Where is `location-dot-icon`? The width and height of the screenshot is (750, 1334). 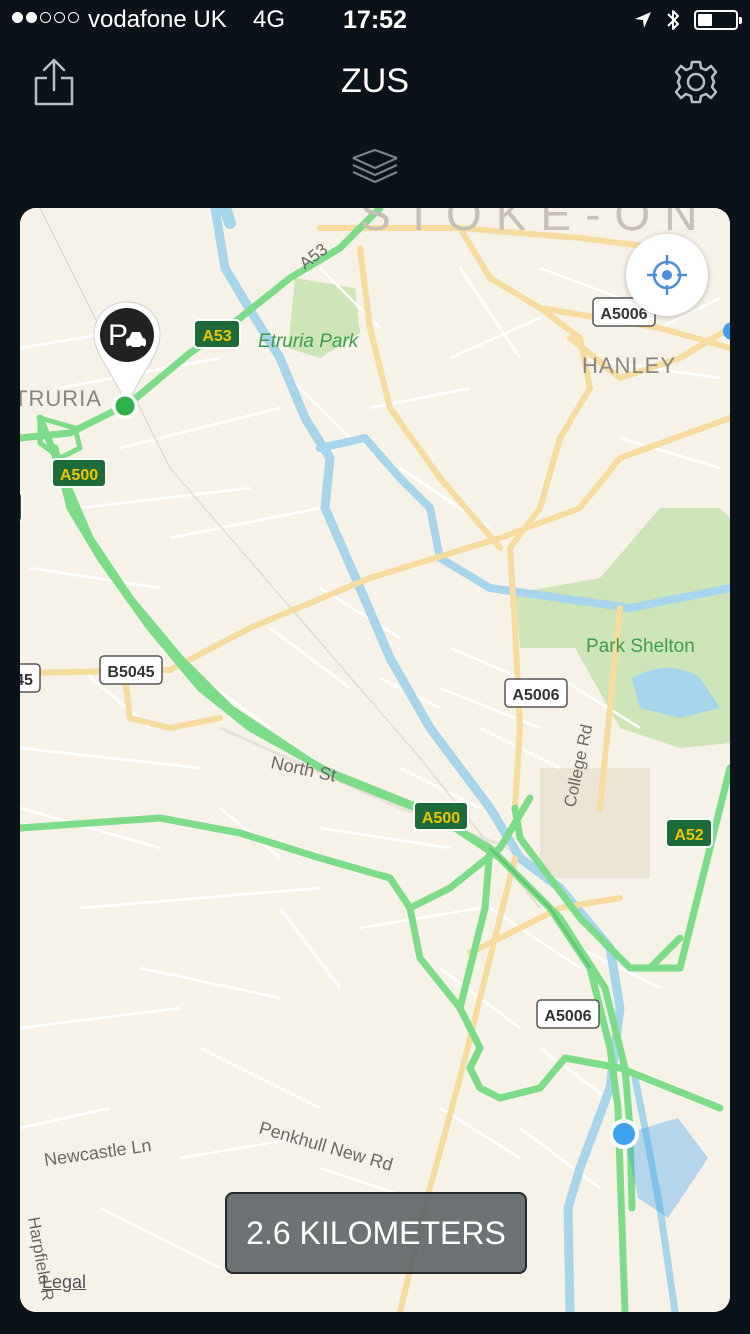 location-dot-icon is located at coordinates (658, 1168).